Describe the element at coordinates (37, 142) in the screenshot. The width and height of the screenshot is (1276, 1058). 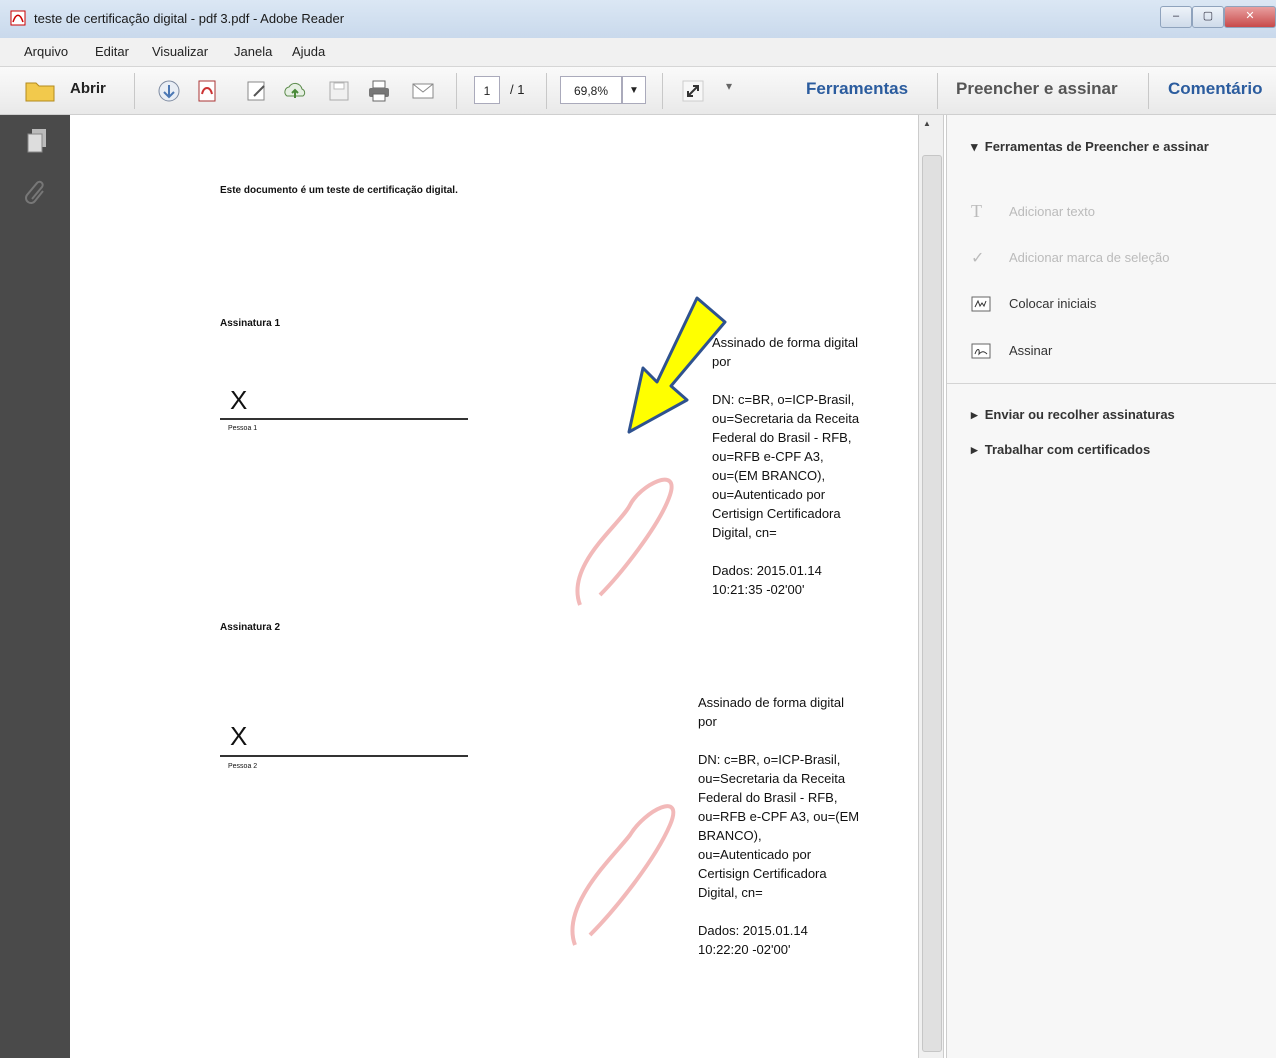
I see `page-thumbnails-icon` at that location.